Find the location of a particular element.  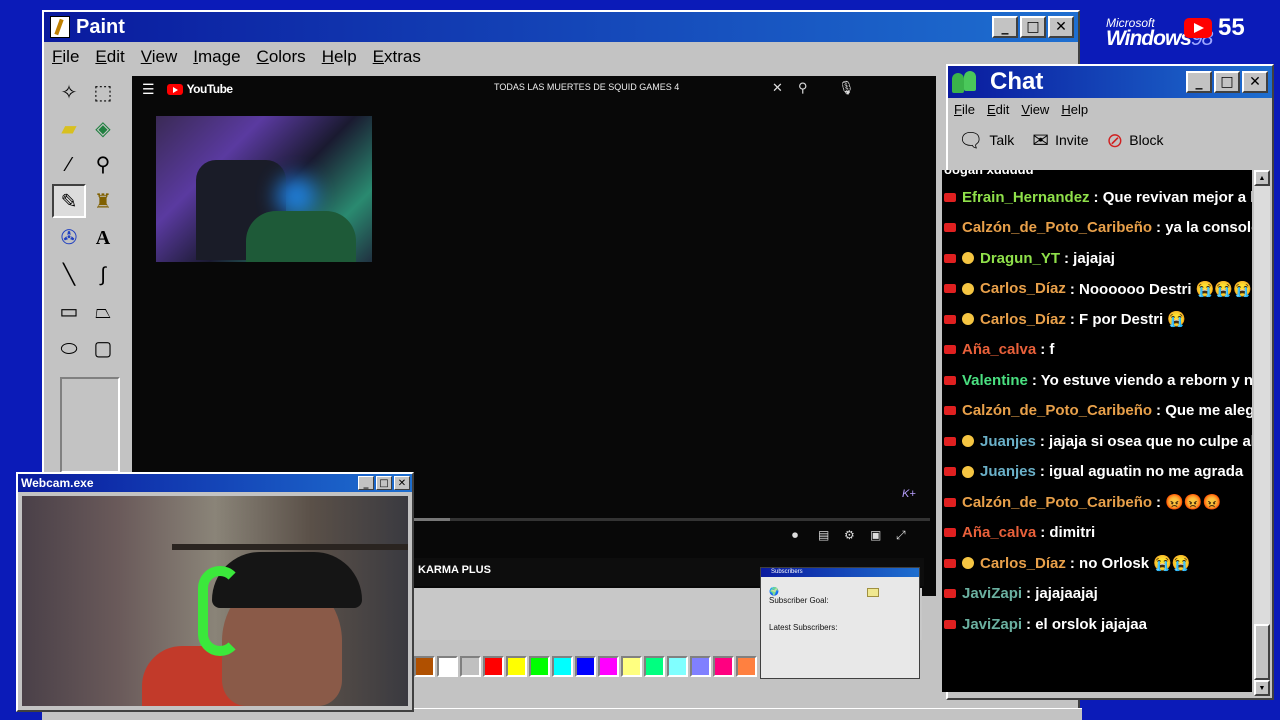

brush-icon: ♜ is located at coordinates (103, 201).